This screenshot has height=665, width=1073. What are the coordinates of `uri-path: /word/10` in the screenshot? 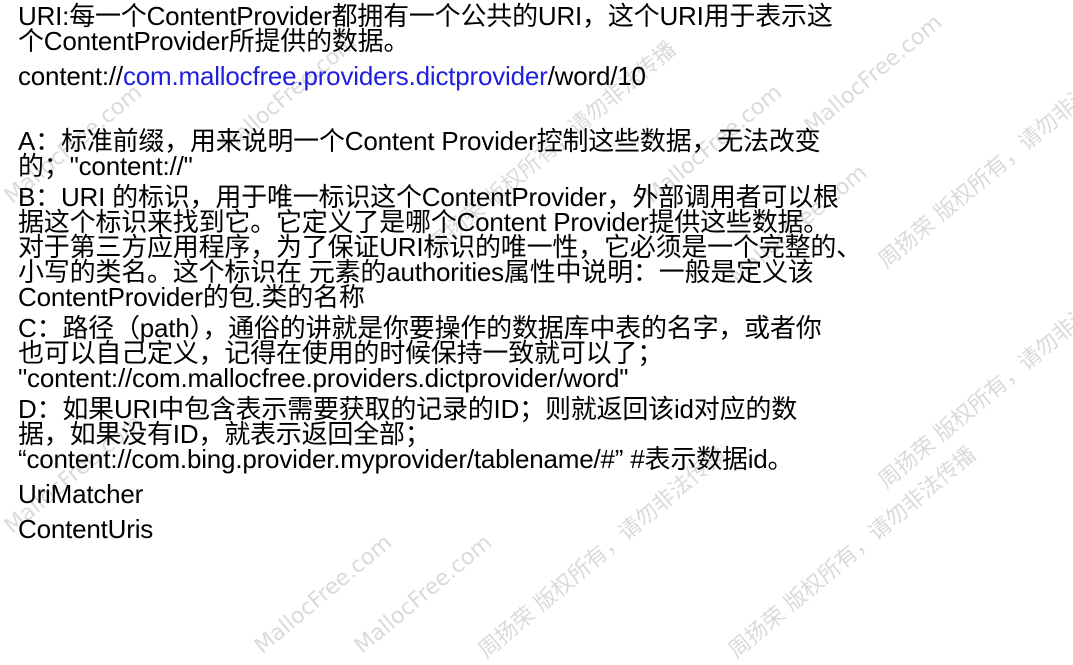 It's located at (596, 76).